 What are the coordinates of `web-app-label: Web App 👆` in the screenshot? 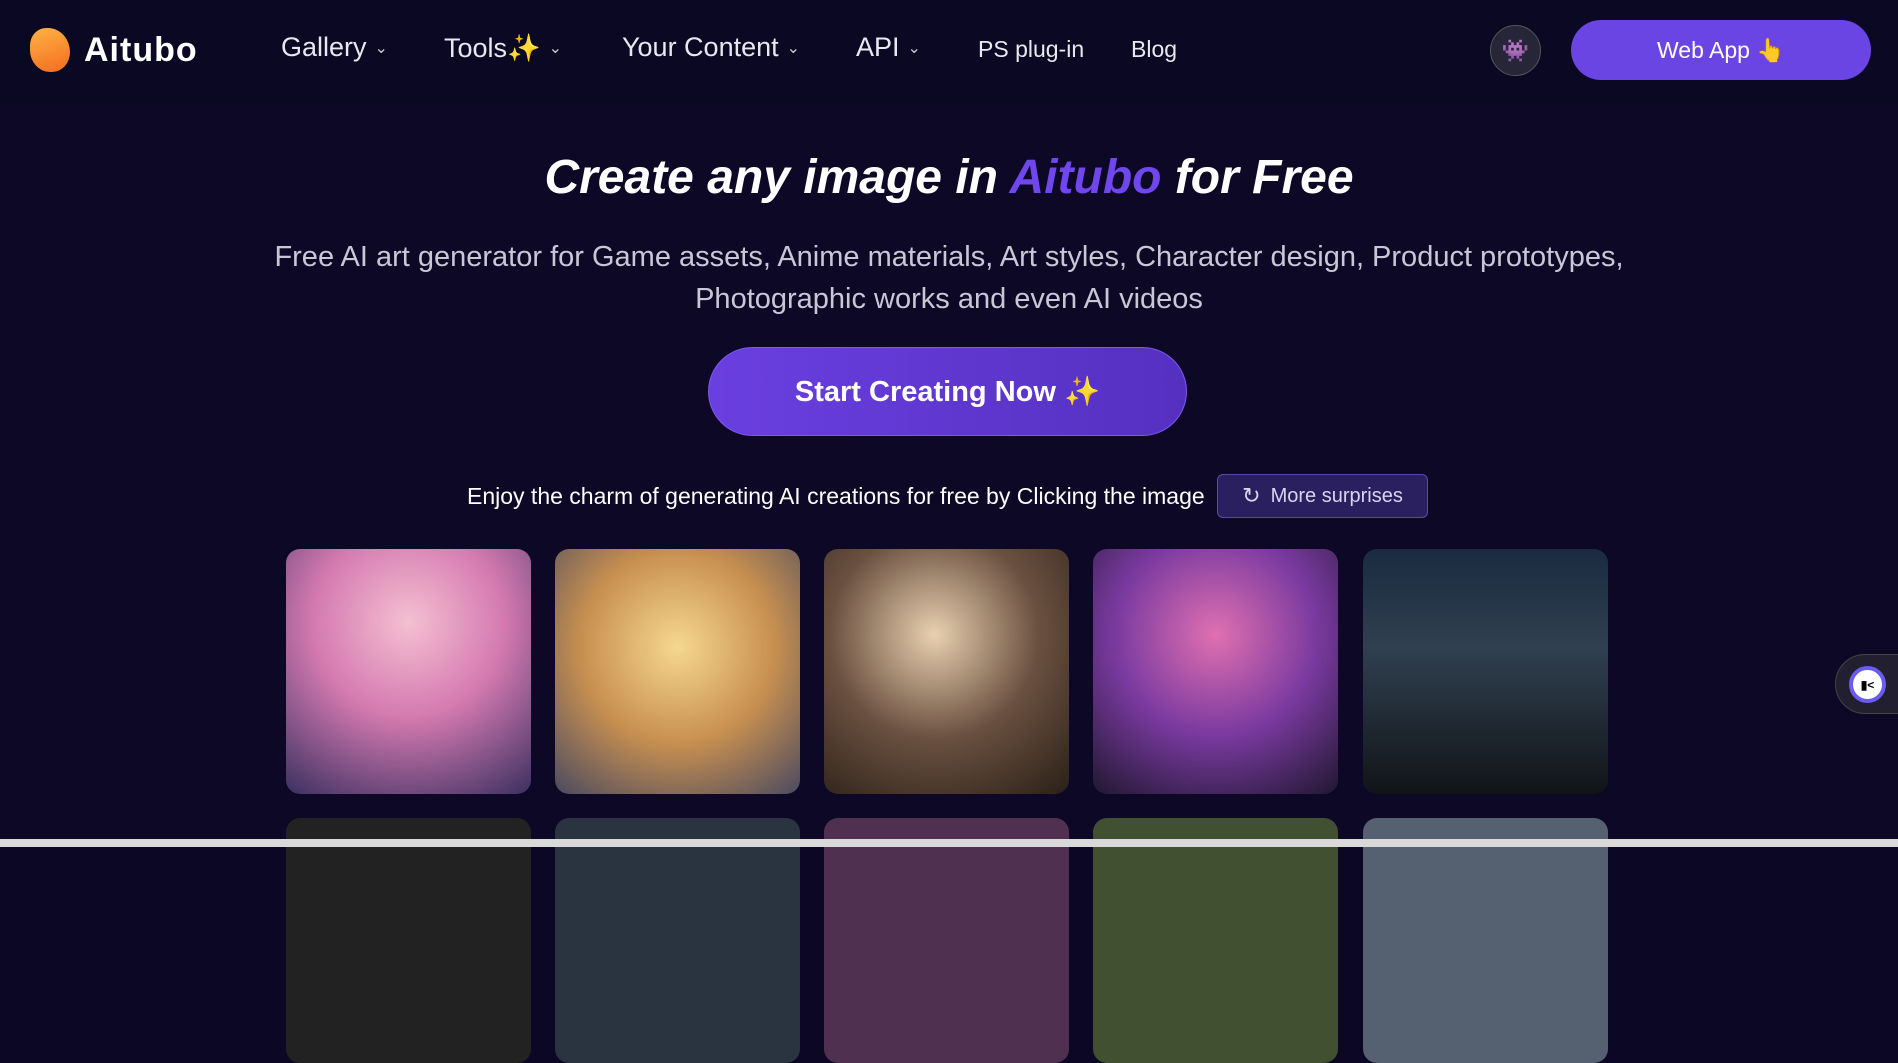 It's located at (1721, 49).